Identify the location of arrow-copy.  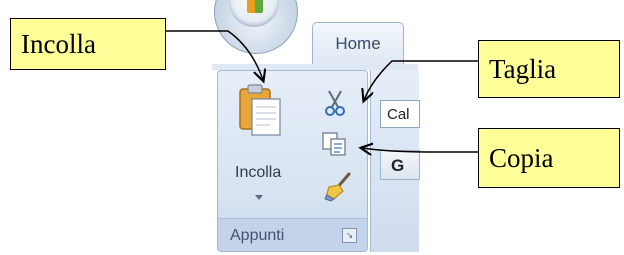
(420, 150).